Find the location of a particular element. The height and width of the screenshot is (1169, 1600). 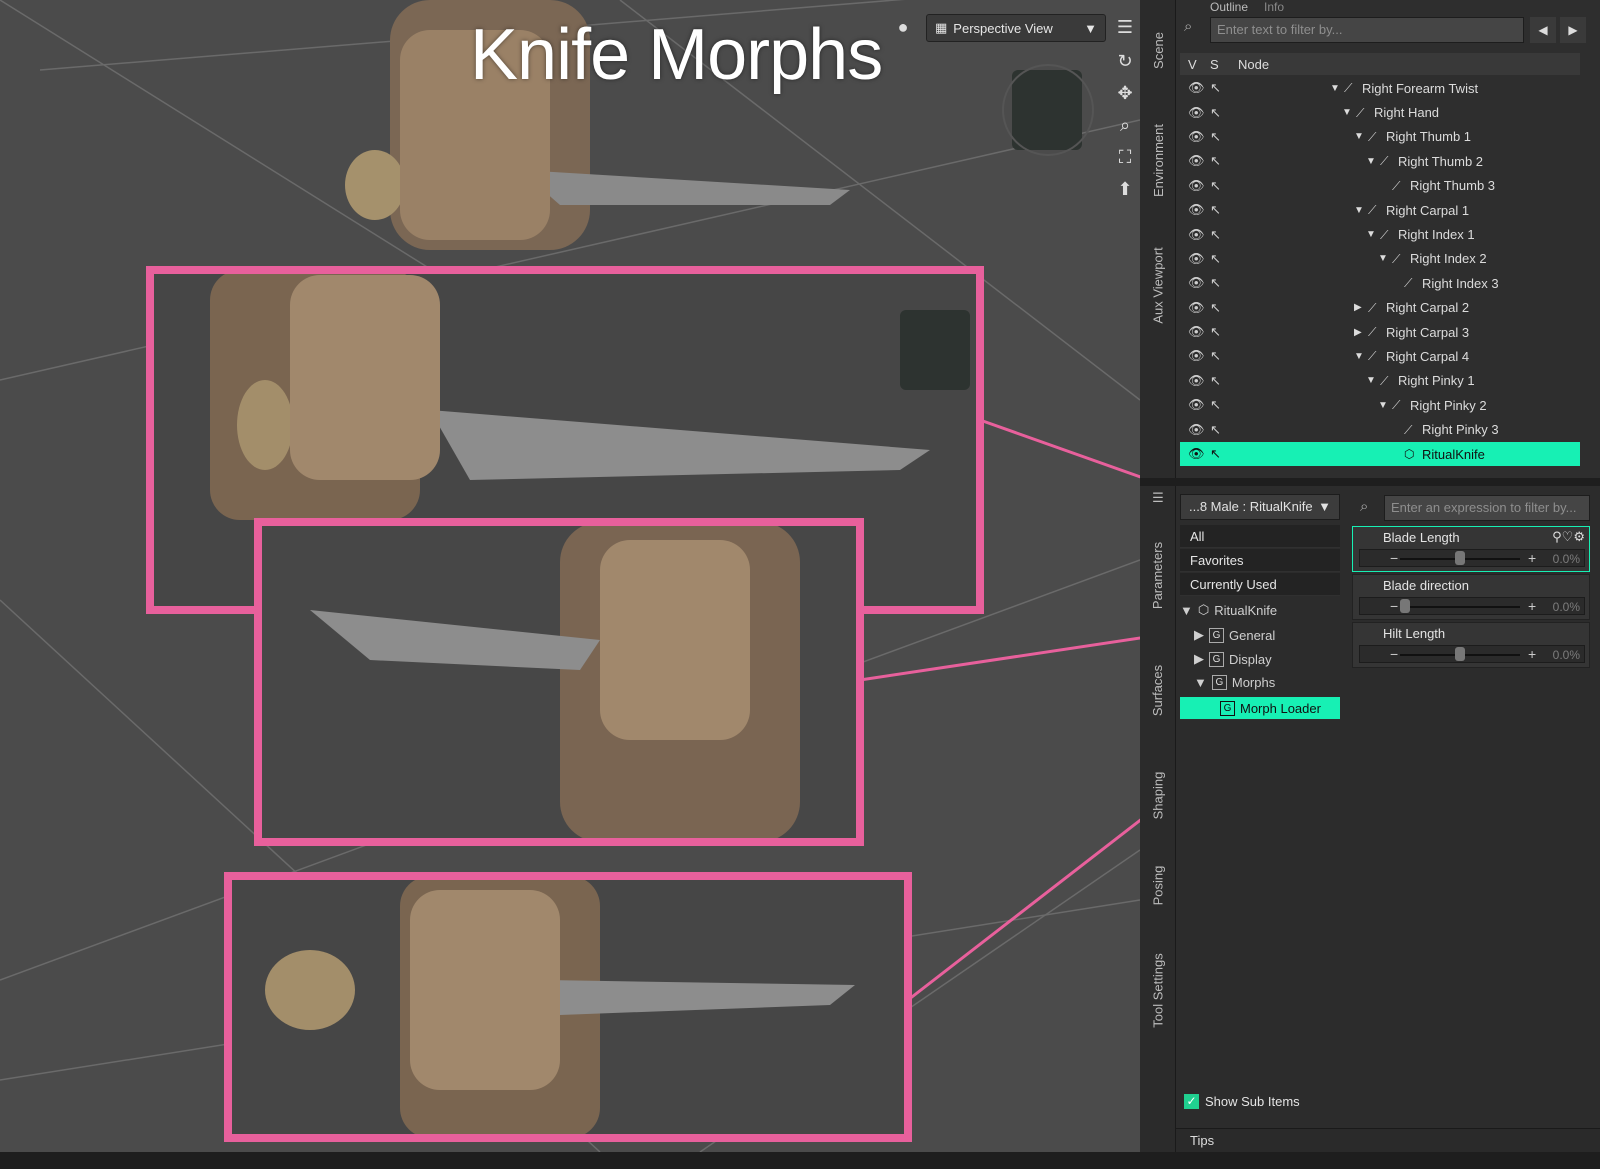

group-display: ▶ G Display is located at coordinates (1233, 659).